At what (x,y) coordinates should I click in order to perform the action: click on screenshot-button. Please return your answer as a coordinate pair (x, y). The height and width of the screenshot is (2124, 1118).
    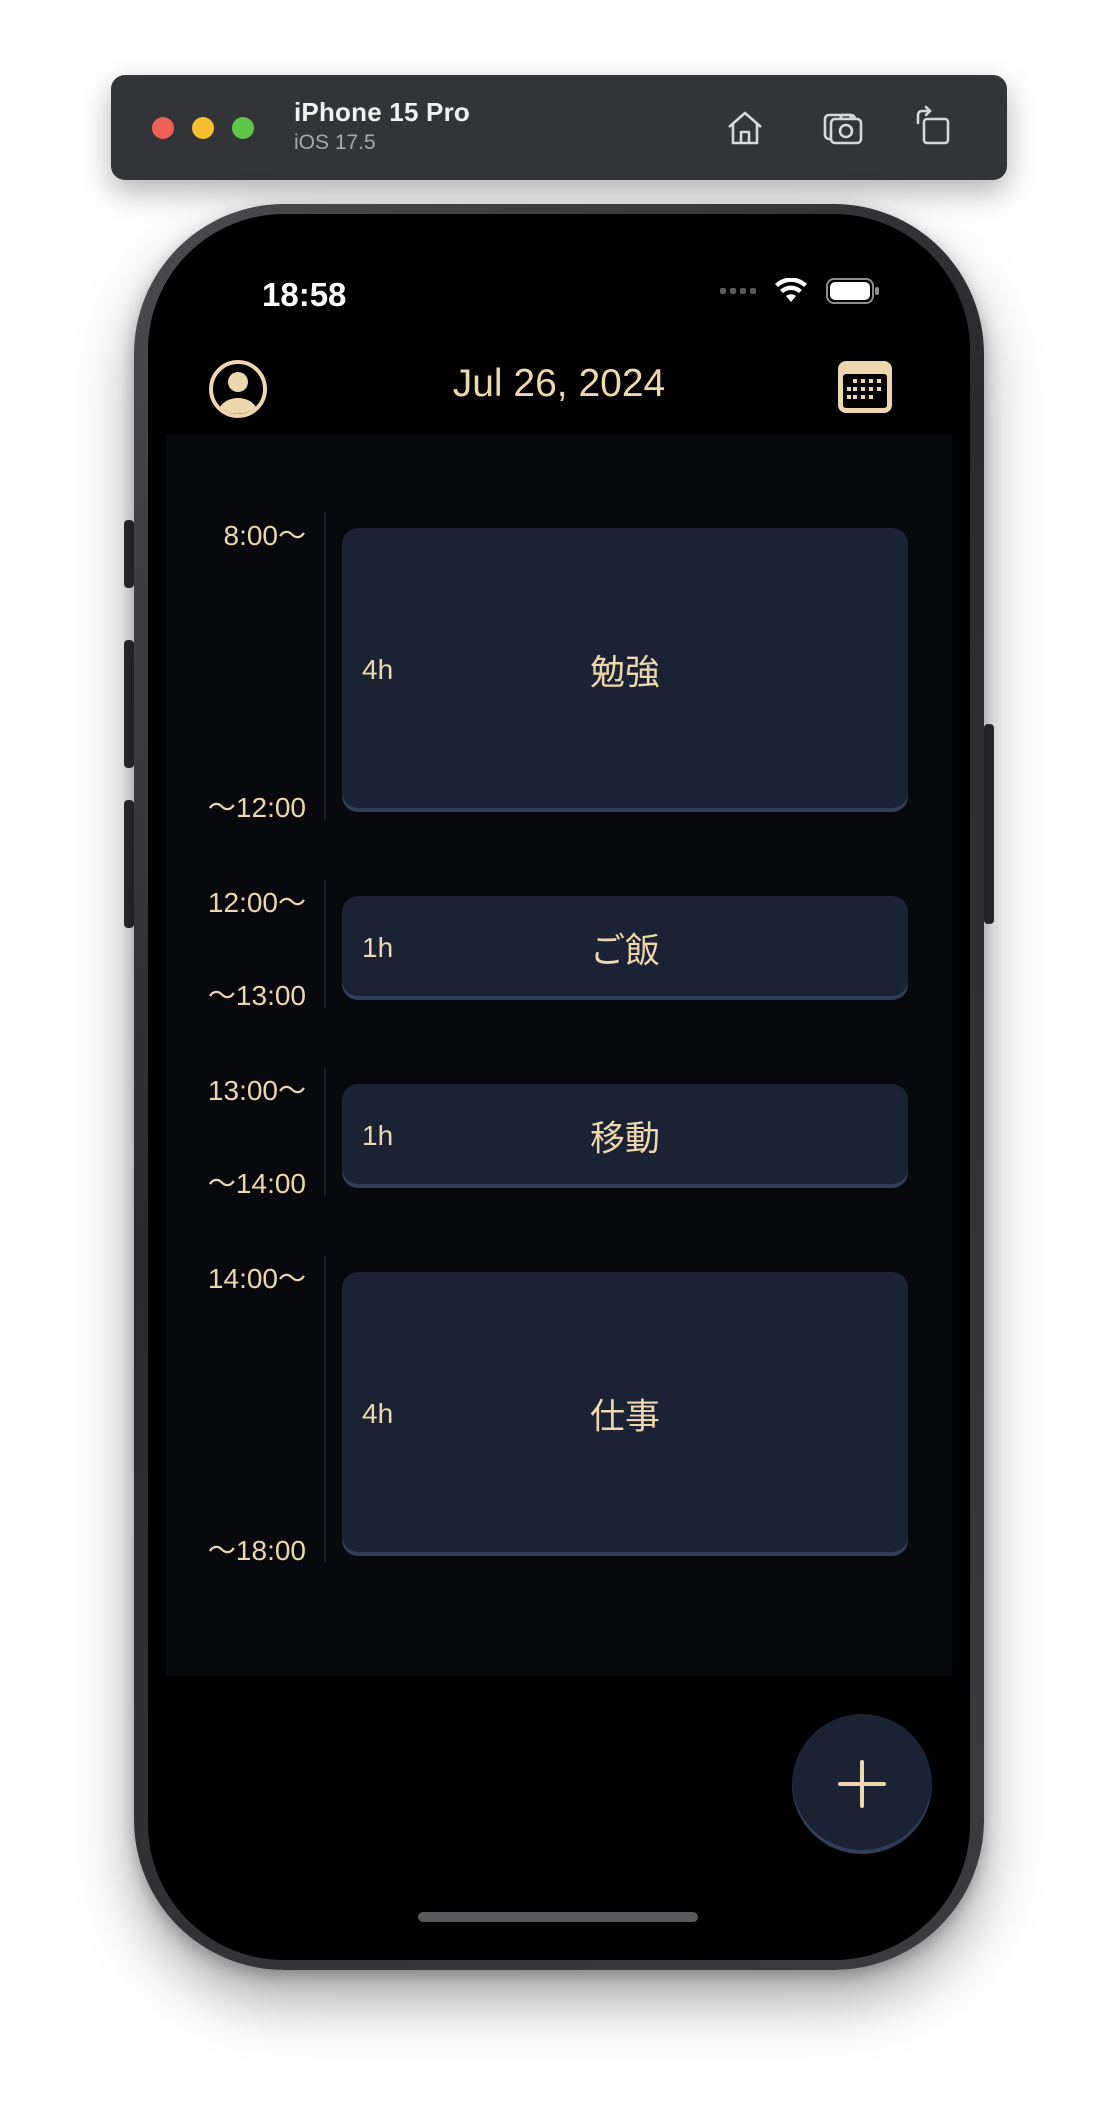
    Looking at the image, I should click on (843, 127).